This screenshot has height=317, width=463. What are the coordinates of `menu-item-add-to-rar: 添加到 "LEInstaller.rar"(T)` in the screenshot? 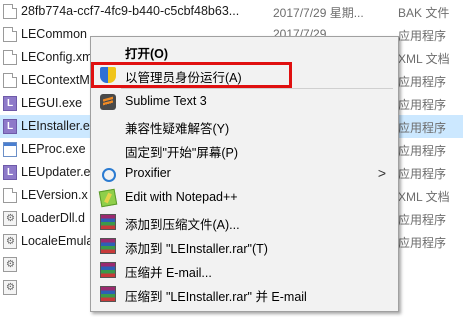 It's located at (244, 246).